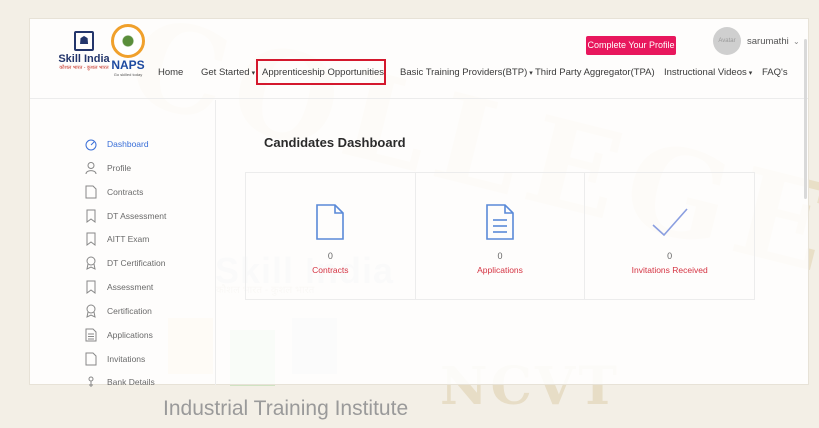 This screenshot has height=428, width=819. What do you see at coordinates (131, 382) in the screenshot?
I see `sidebar-item-label: Bank Details` at bounding box center [131, 382].